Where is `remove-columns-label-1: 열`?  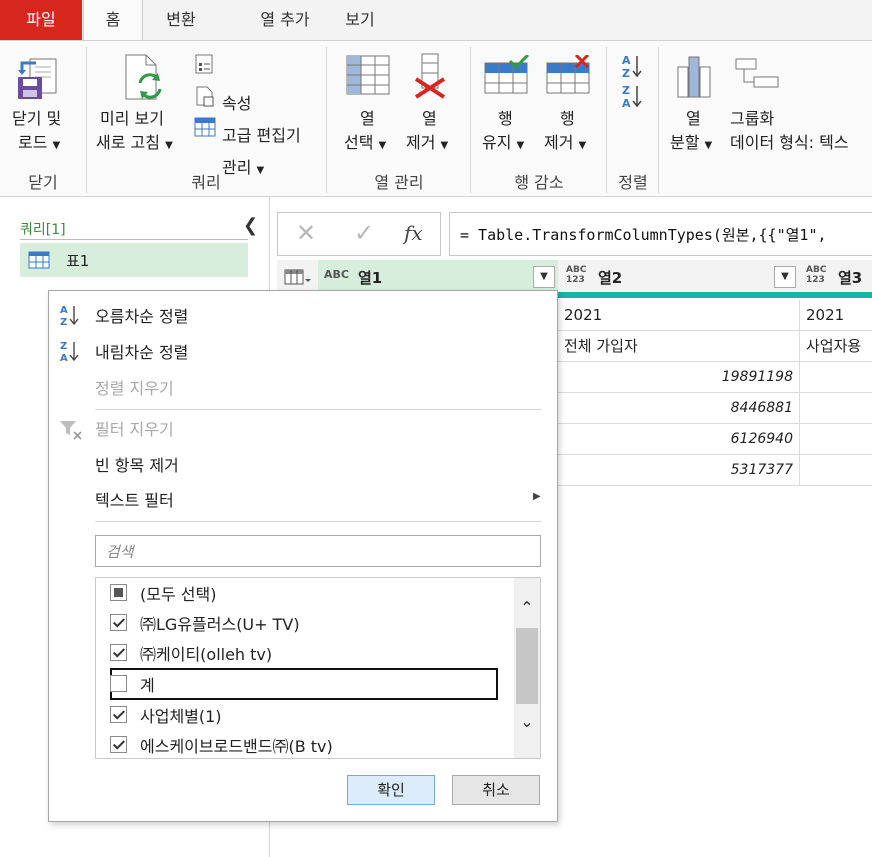 remove-columns-label-1: 열 is located at coordinates (429, 118).